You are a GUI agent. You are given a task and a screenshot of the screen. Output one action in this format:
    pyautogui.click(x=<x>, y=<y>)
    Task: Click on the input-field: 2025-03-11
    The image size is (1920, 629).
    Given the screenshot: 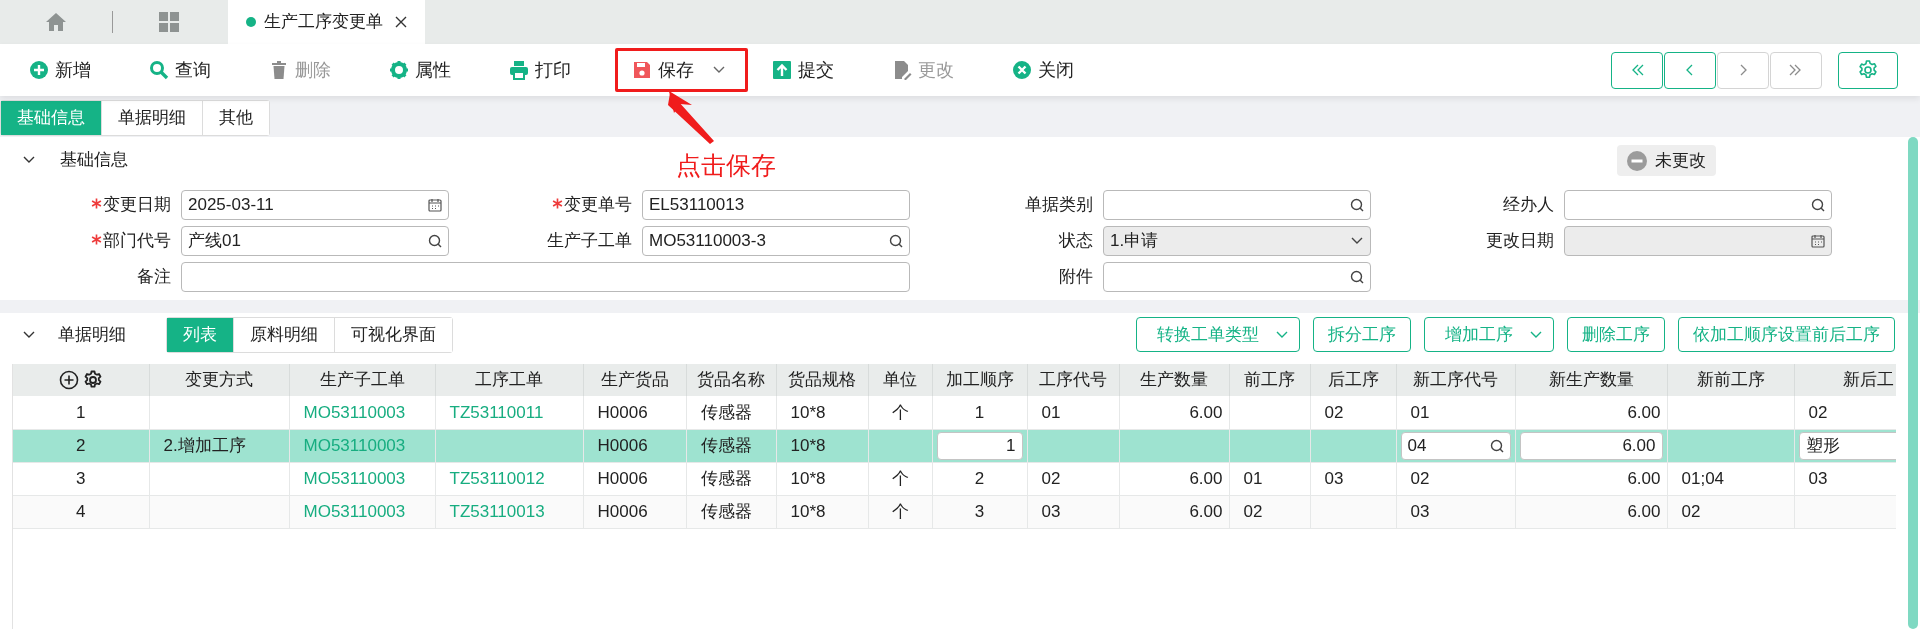 What is the action you would take?
    pyautogui.click(x=315, y=205)
    